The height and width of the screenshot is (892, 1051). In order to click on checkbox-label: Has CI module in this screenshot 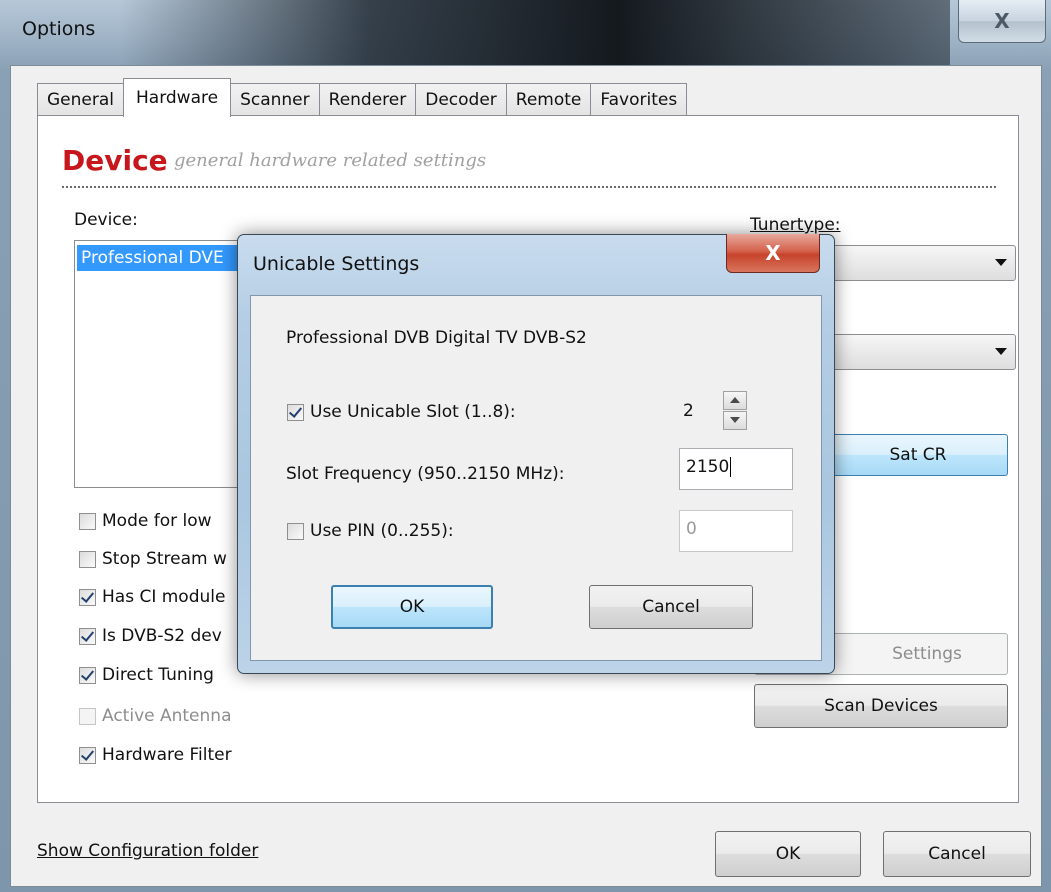, I will do `click(164, 597)`.